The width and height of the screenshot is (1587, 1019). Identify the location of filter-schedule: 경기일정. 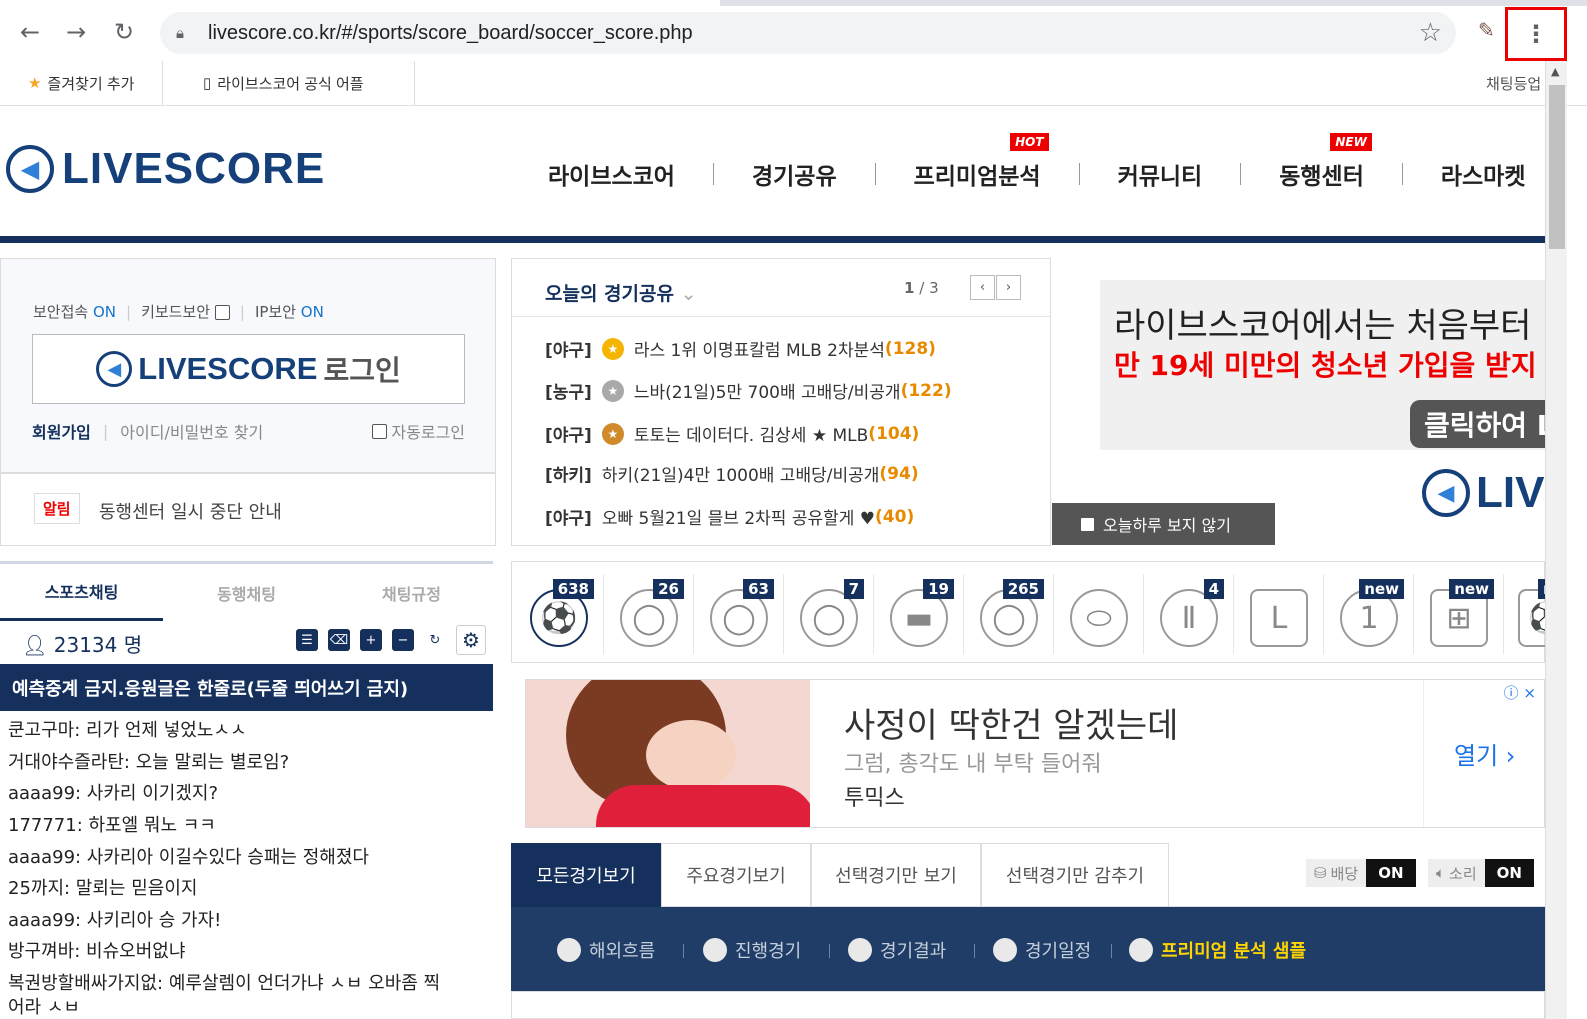
(1042, 950).